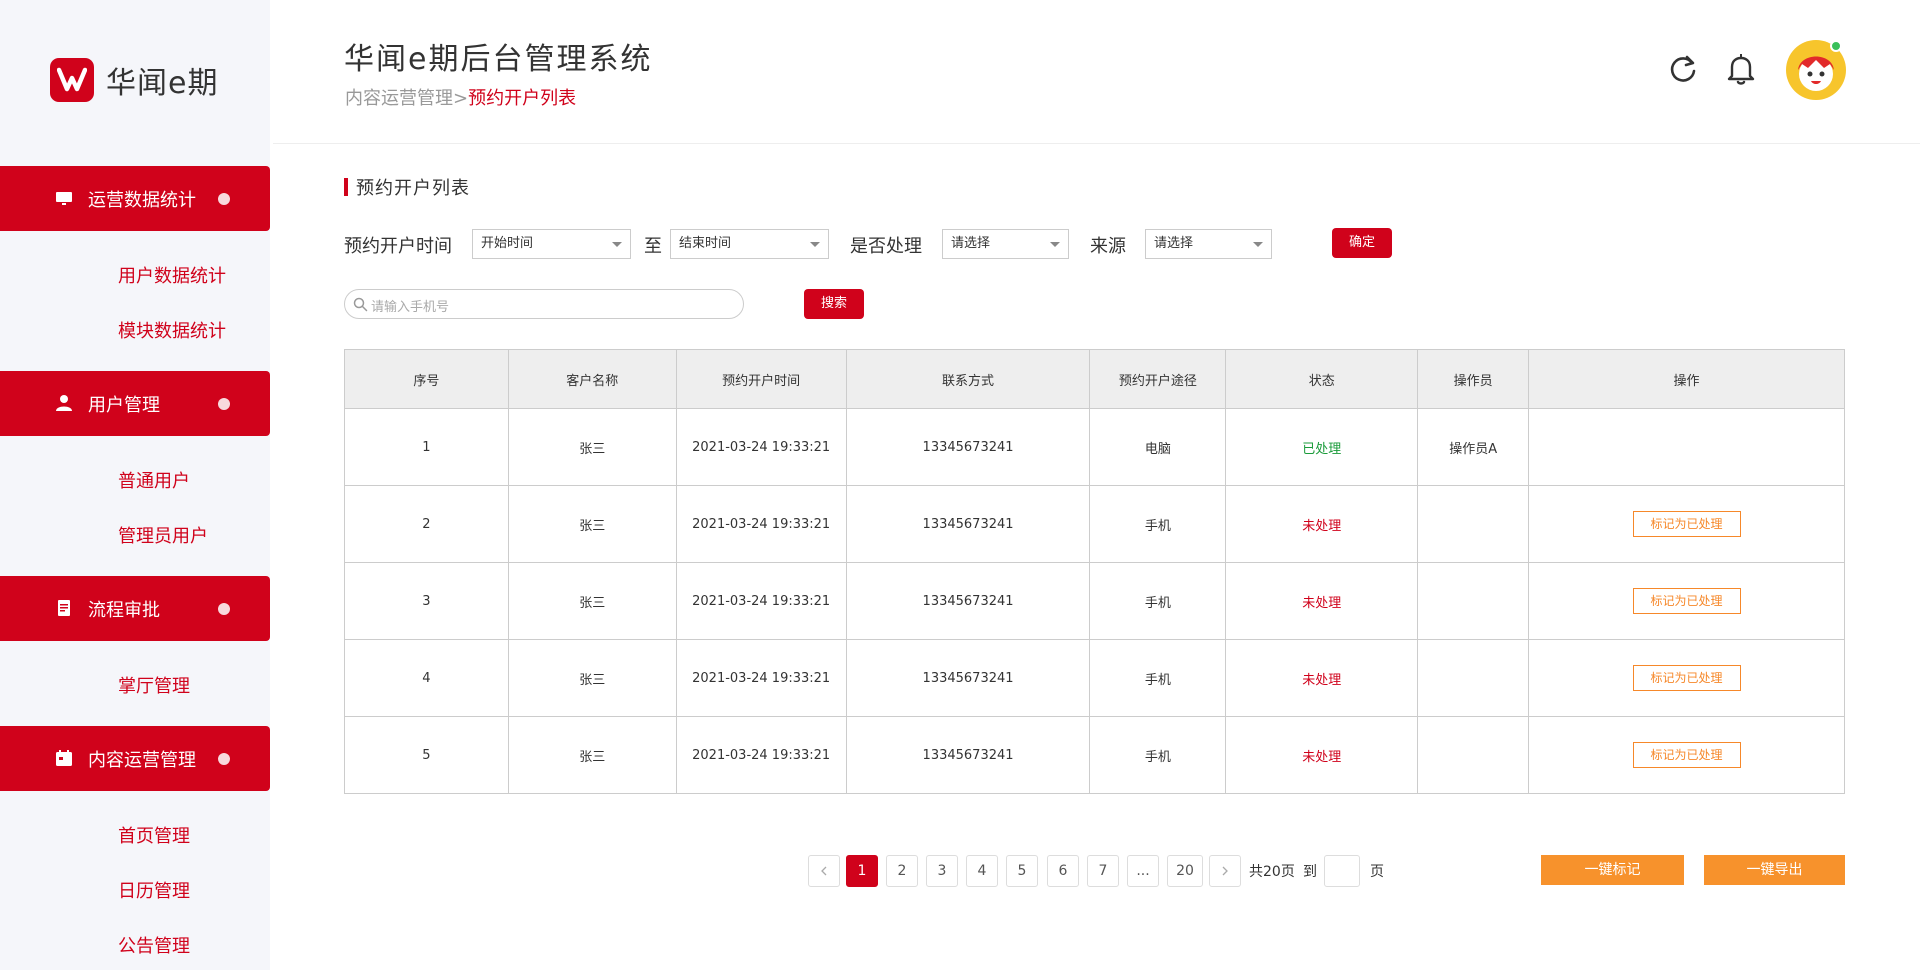 This screenshot has width=1920, height=970. I want to click on sidebar-group-approval: 流程审批, so click(135, 608).